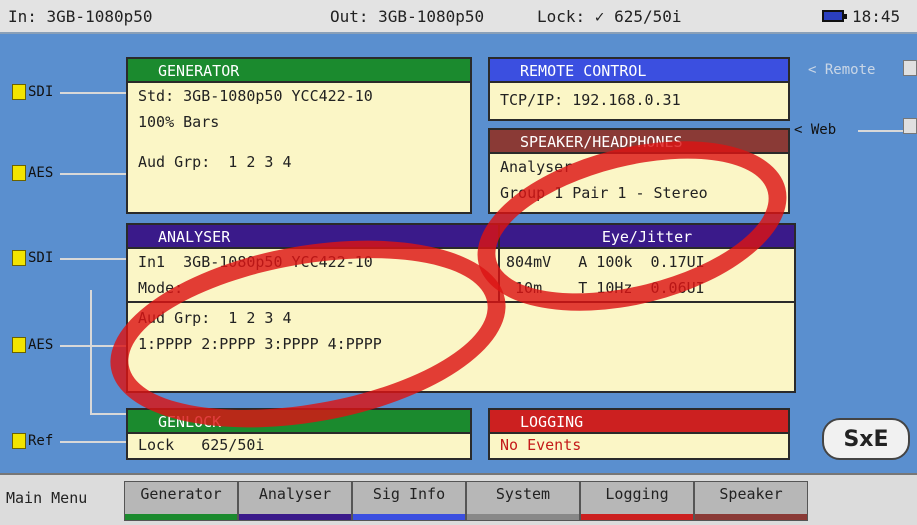 The height and width of the screenshot is (525, 917). What do you see at coordinates (639, 422) in the screenshot?
I see `logging-title: LOGGING` at bounding box center [639, 422].